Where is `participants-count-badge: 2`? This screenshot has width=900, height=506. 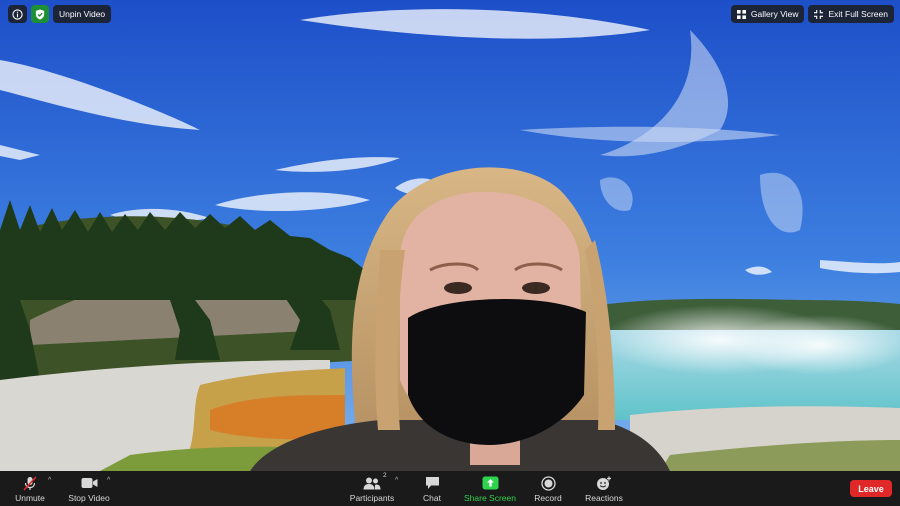
participants-count-badge: 2 is located at coordinates (385, 475).